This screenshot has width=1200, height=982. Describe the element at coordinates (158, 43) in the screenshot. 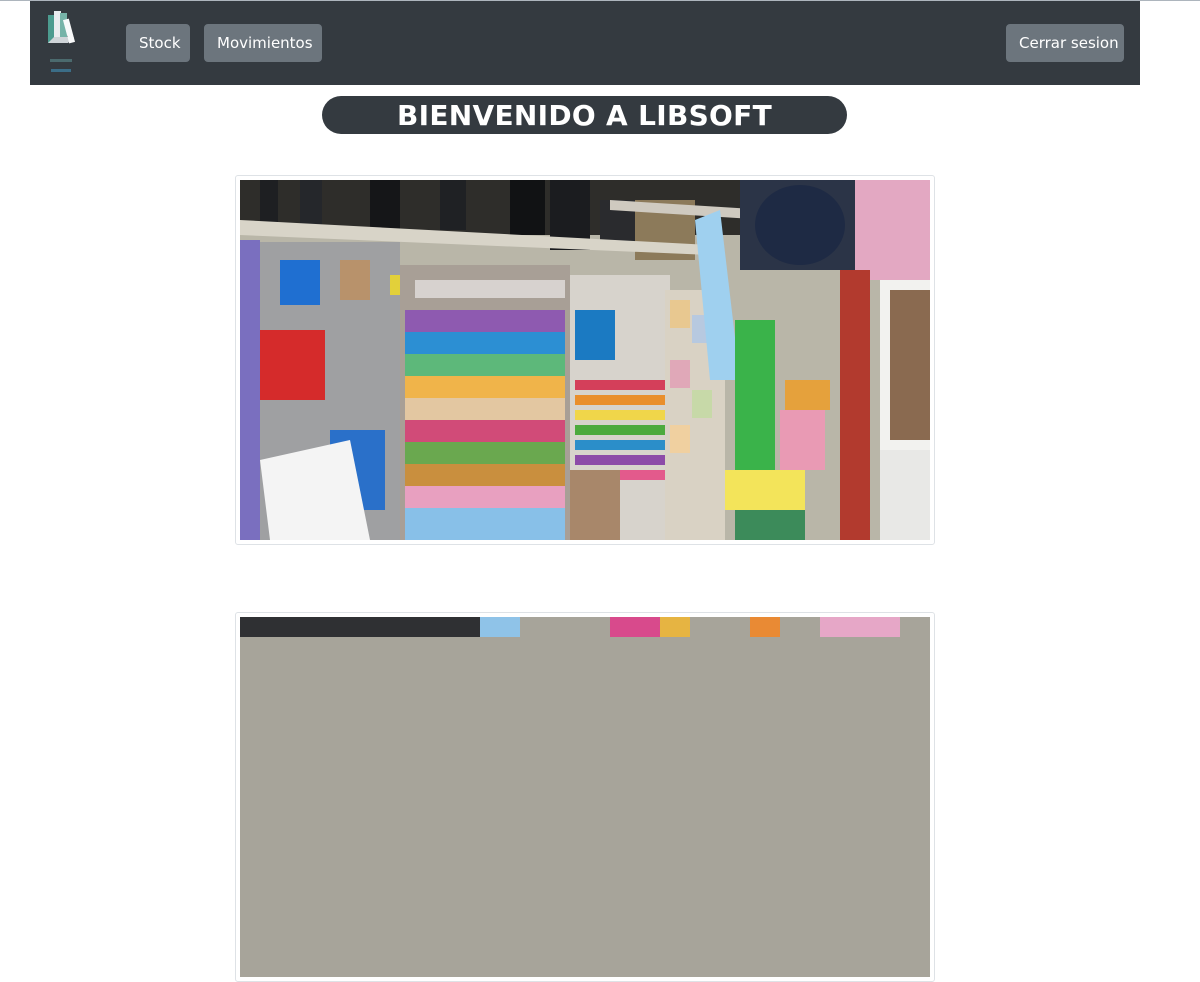

I see `stock-button: Stock` at that location.